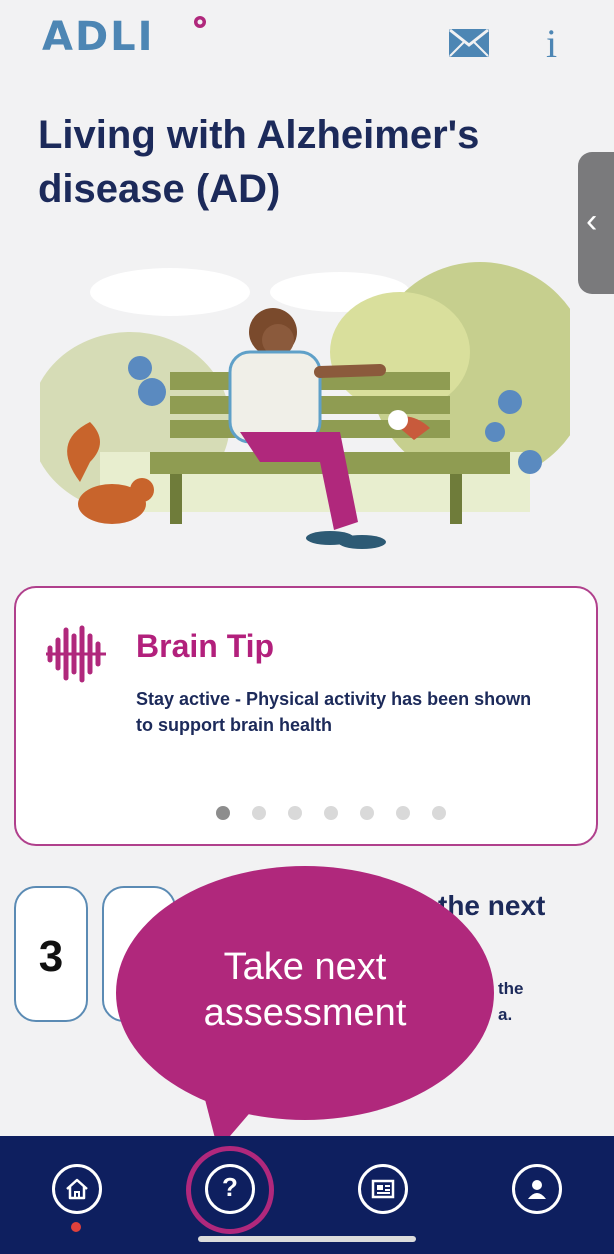 This screenshot has height=1254, width=614. I want to click on carousel-pagination, so click(331, 813).